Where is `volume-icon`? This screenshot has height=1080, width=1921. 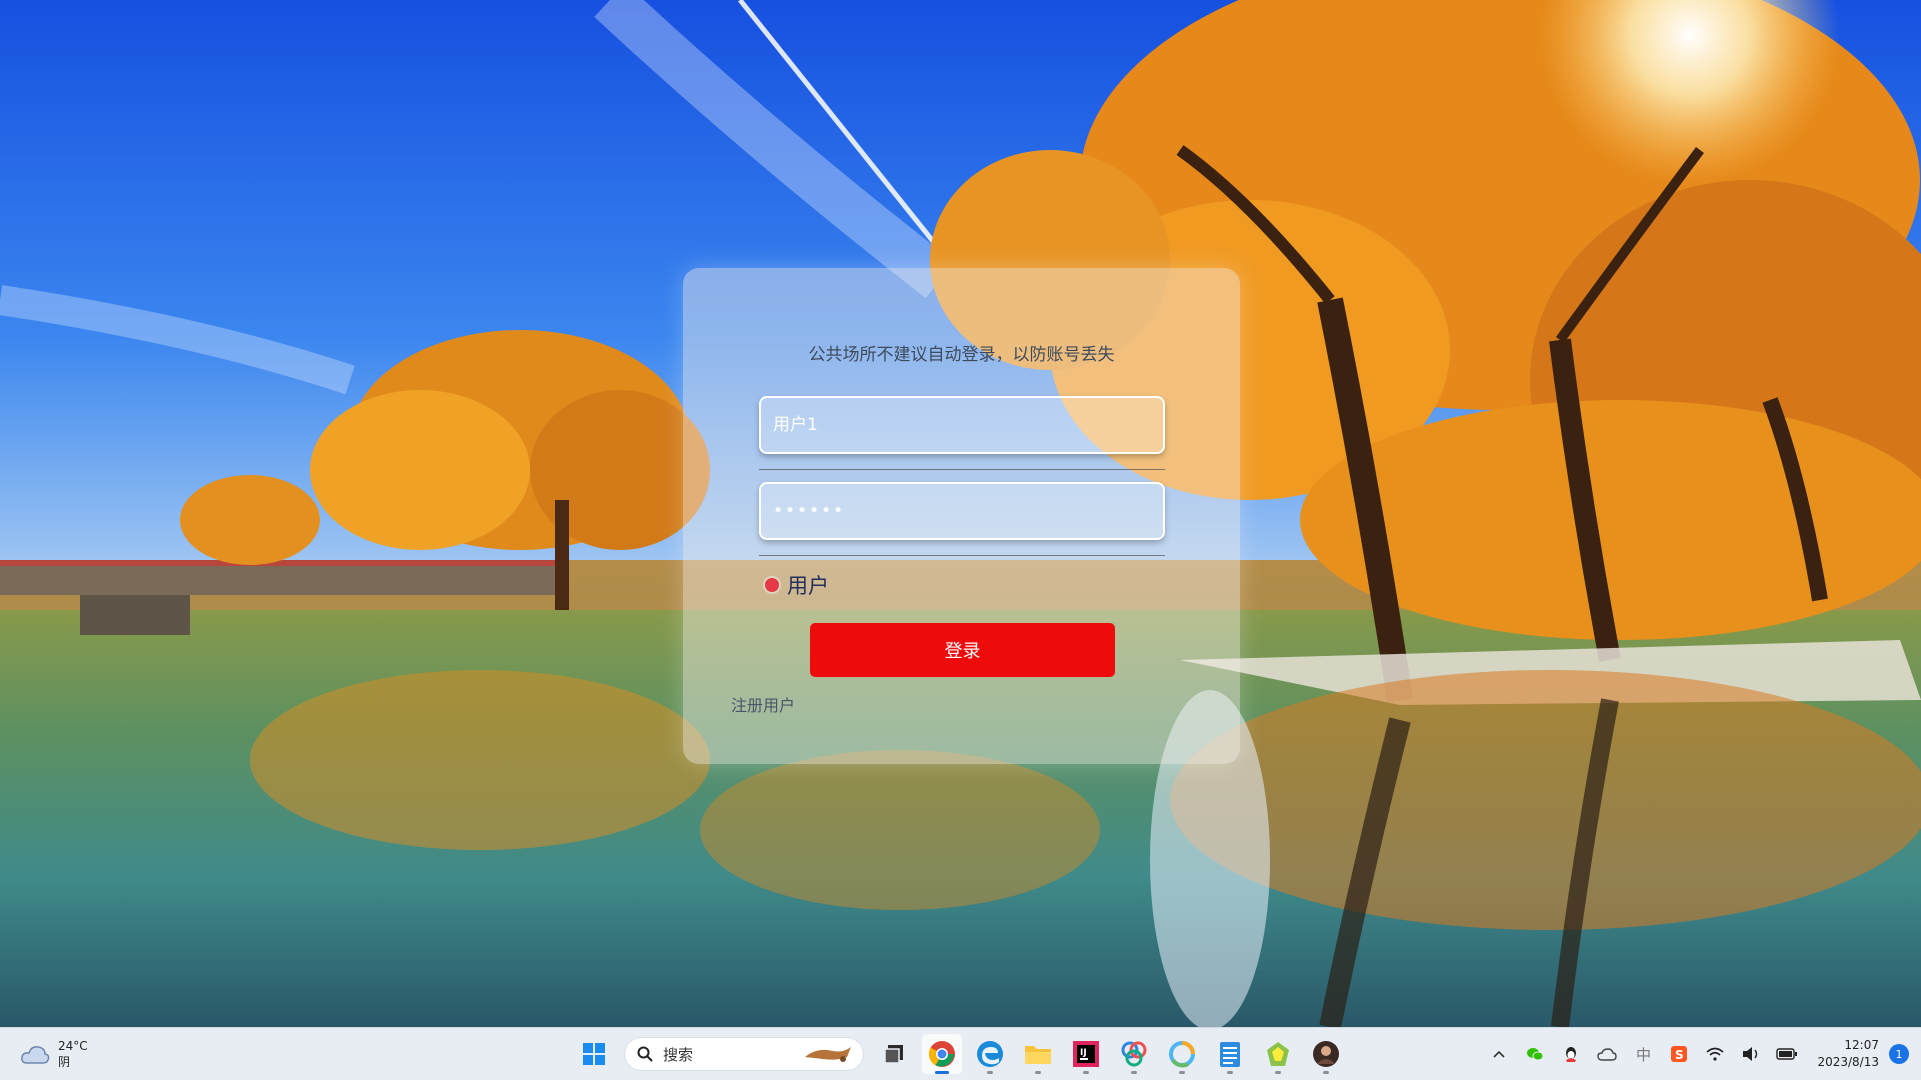
volume-icon is located at coordinates (1750, 1054).